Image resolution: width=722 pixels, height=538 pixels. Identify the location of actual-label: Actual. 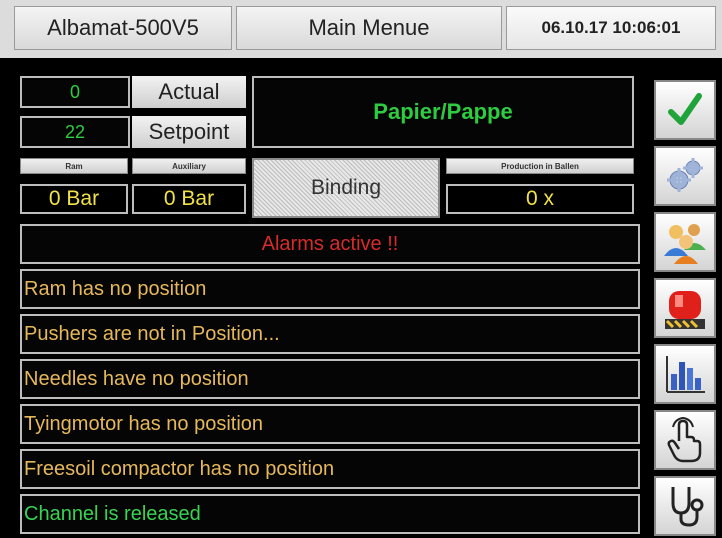
(189, 92).